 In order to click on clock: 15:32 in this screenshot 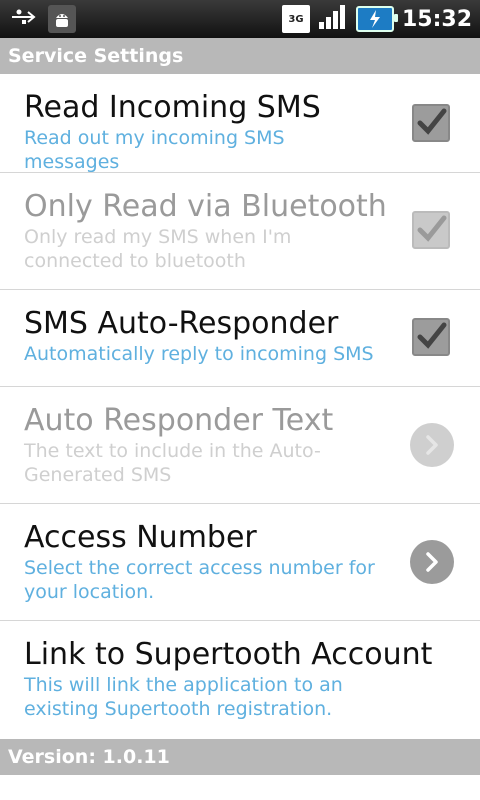, I will do `click(436, 19)`.